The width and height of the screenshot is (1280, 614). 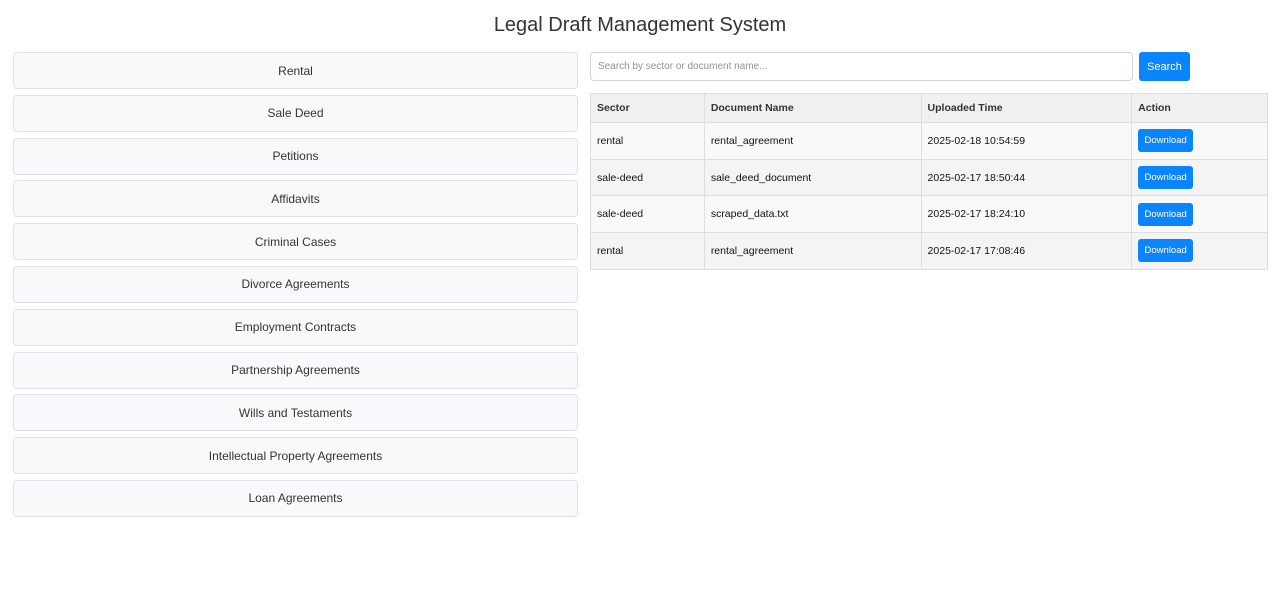 What do you see at coordinates (640, 25) in the screenshot?
I see `page-title: Legal Draft Management System` at bounding box center [640, 25].